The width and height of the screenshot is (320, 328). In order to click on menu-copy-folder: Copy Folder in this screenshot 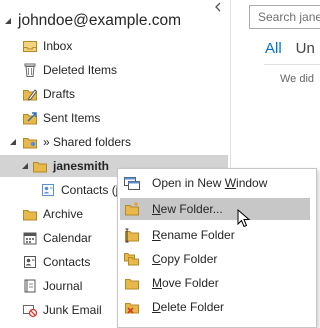, I will do `click(215, 259)`.